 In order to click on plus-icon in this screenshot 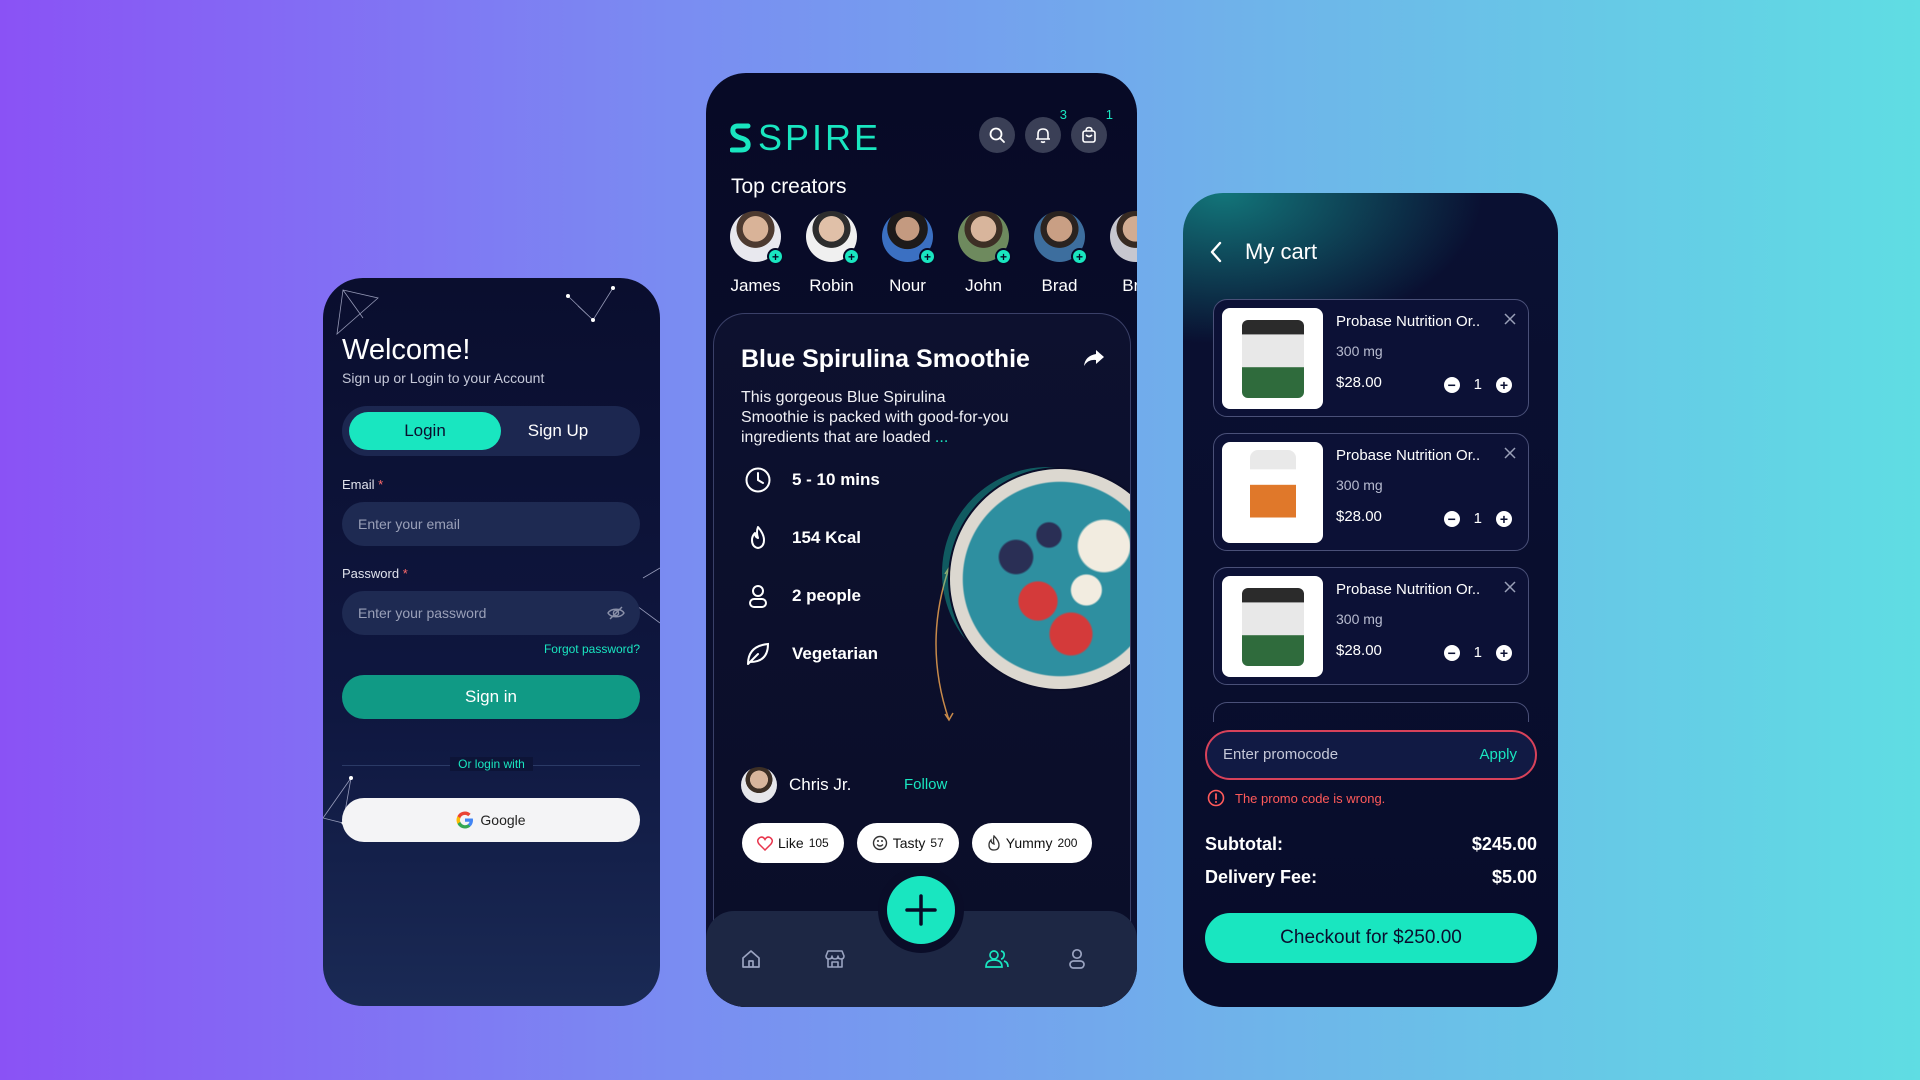, I will do `click(921, 910)`.